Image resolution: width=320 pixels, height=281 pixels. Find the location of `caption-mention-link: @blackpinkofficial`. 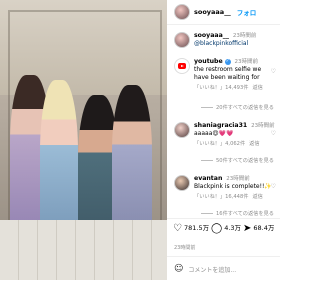

caption-mention-link: @blackpinkofficial is located at coordinates (235, 44).